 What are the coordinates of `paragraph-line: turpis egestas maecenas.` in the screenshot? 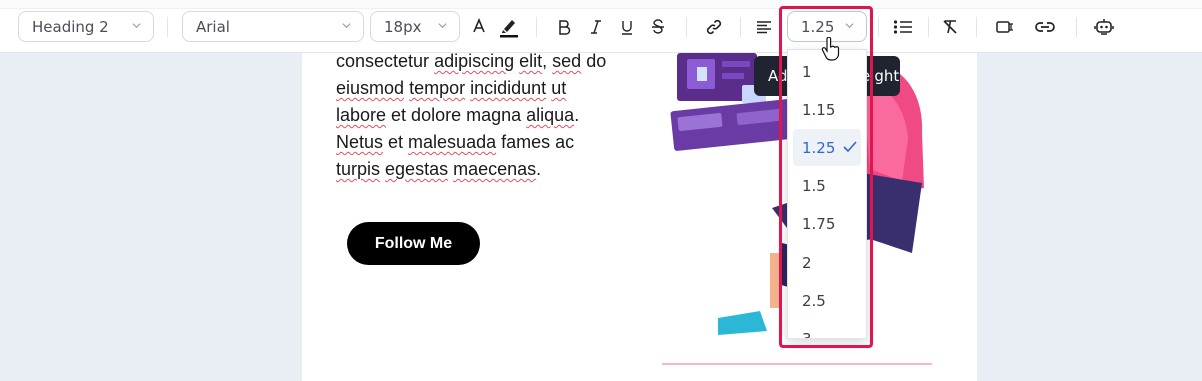 It's located at (486, 169).